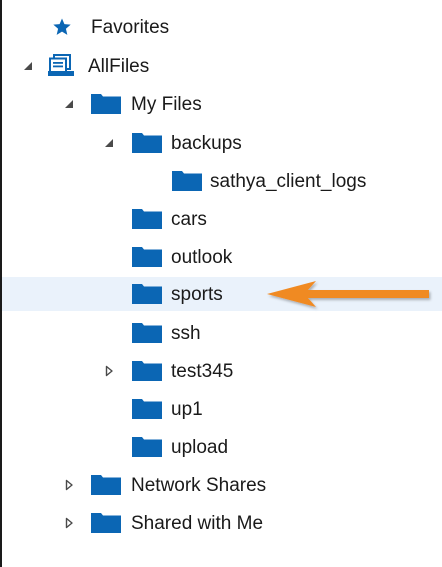 The height and width of the screenshot is (567, 442). What do you see at coordinates (222, 66) in the screenshot?
I see `tree-item-allfiles: AllFiles` at bounding box center [222, 66].